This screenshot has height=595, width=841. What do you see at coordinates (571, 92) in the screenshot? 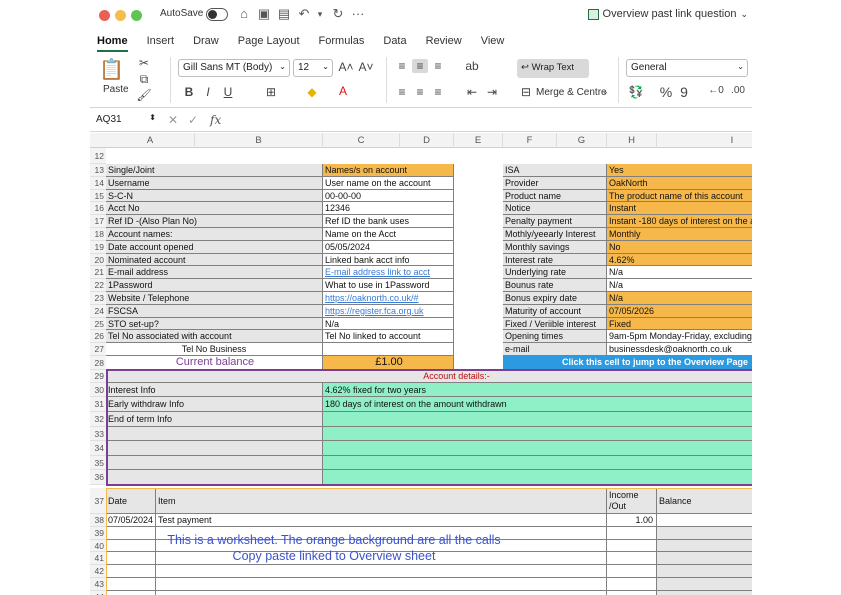
I see `merge-centre-label: Merge & Centre` at bounding box center [571, 92].